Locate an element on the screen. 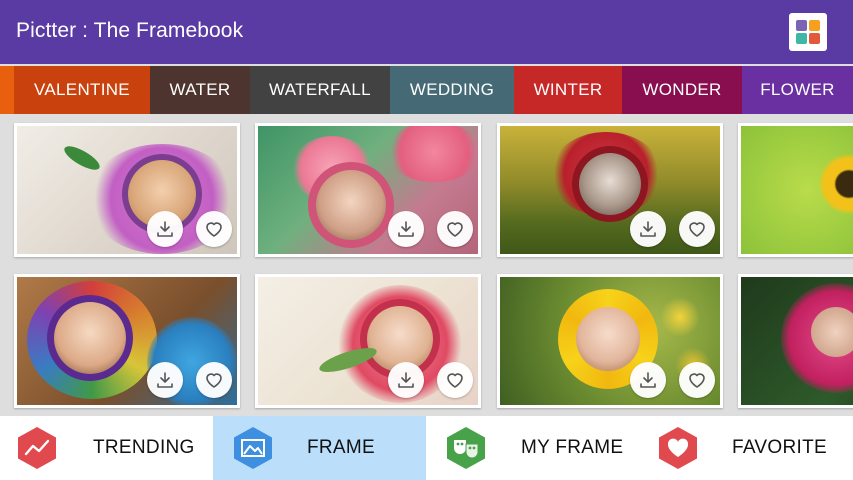 The image size is (853, 480). tab-my-frame-label: MY FRAME is located at coordinates (572, 447).